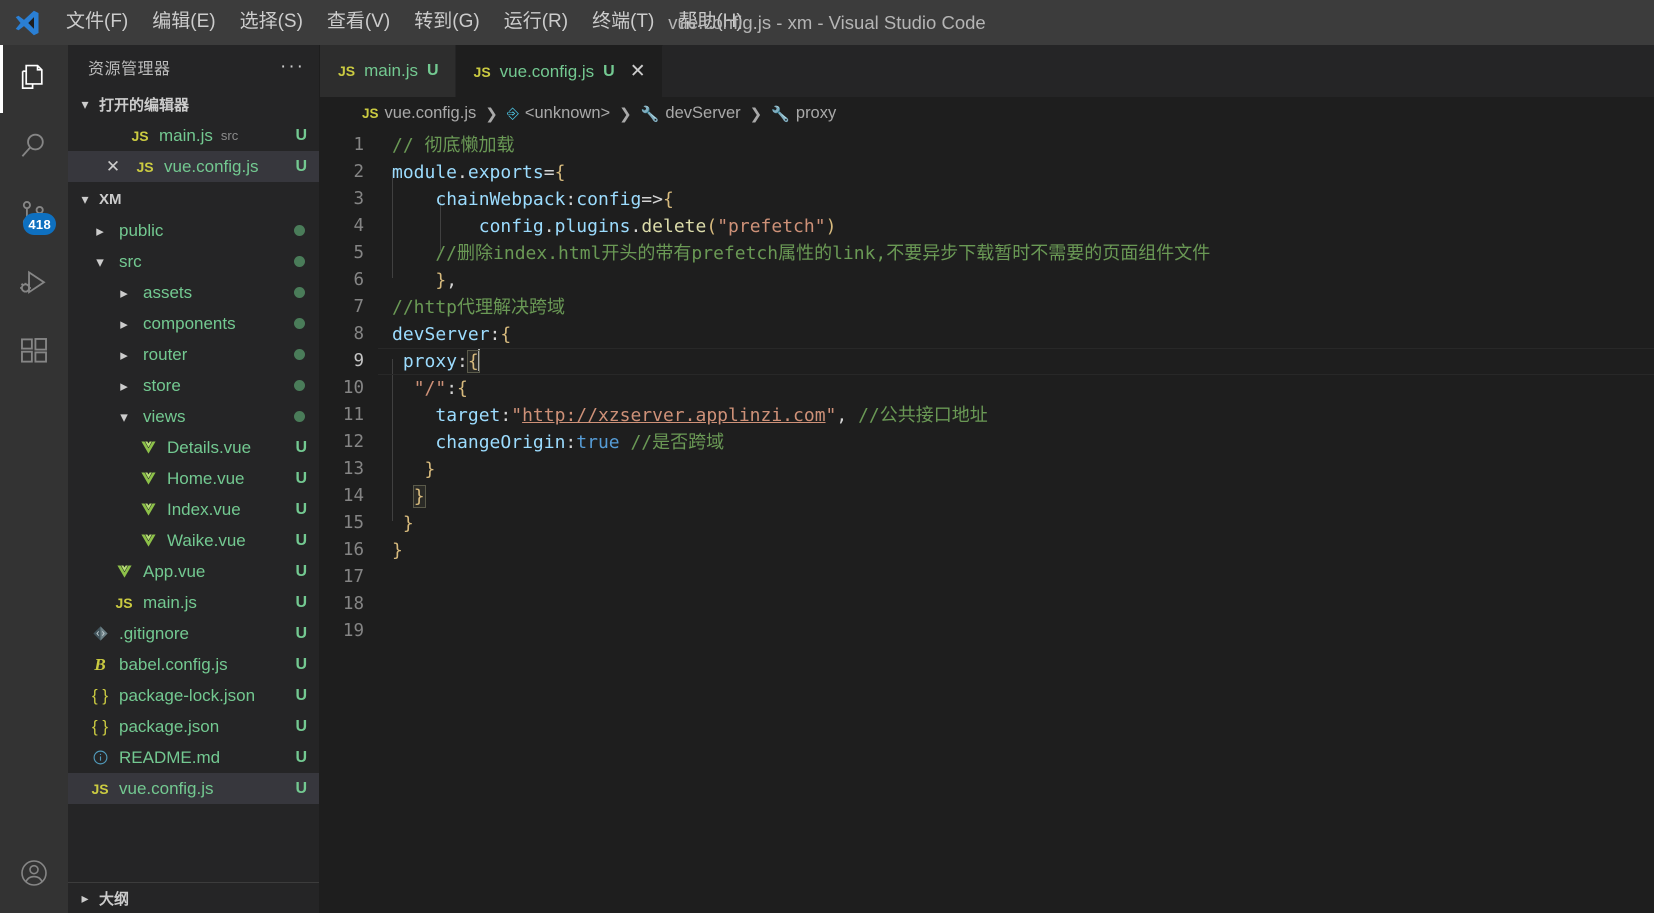  I want to click on tree-folder-views: ▾ views, so click(193, 416).